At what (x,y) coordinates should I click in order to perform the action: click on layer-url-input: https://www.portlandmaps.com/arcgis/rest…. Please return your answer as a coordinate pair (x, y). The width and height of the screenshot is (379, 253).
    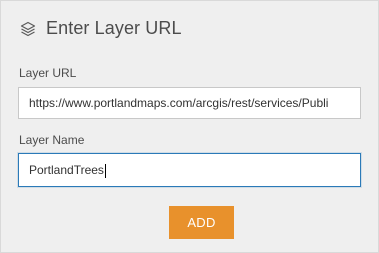
    Looking at the image, I should click on (189, 103).